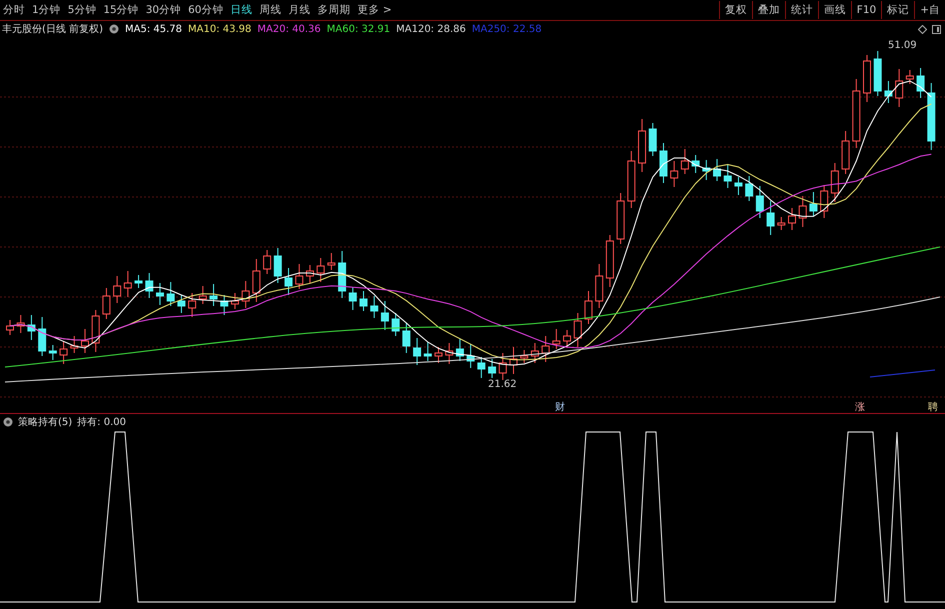 The image size is (945, 609). Describe the element at coordinates (431, 29) in the screenshot. I see `moving-average-value: MA120: 28.86` at that location.